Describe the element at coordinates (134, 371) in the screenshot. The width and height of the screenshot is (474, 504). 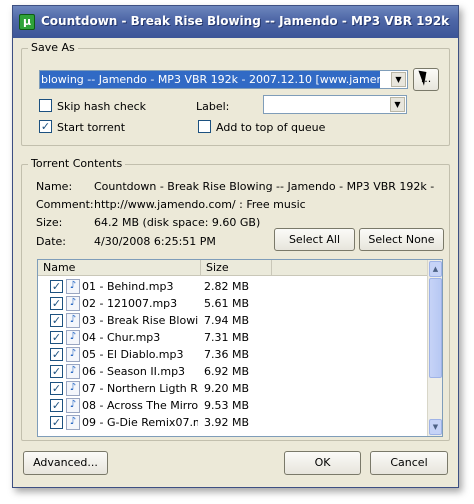
I see `file-name: 06 - Season II.mp3` at that location.